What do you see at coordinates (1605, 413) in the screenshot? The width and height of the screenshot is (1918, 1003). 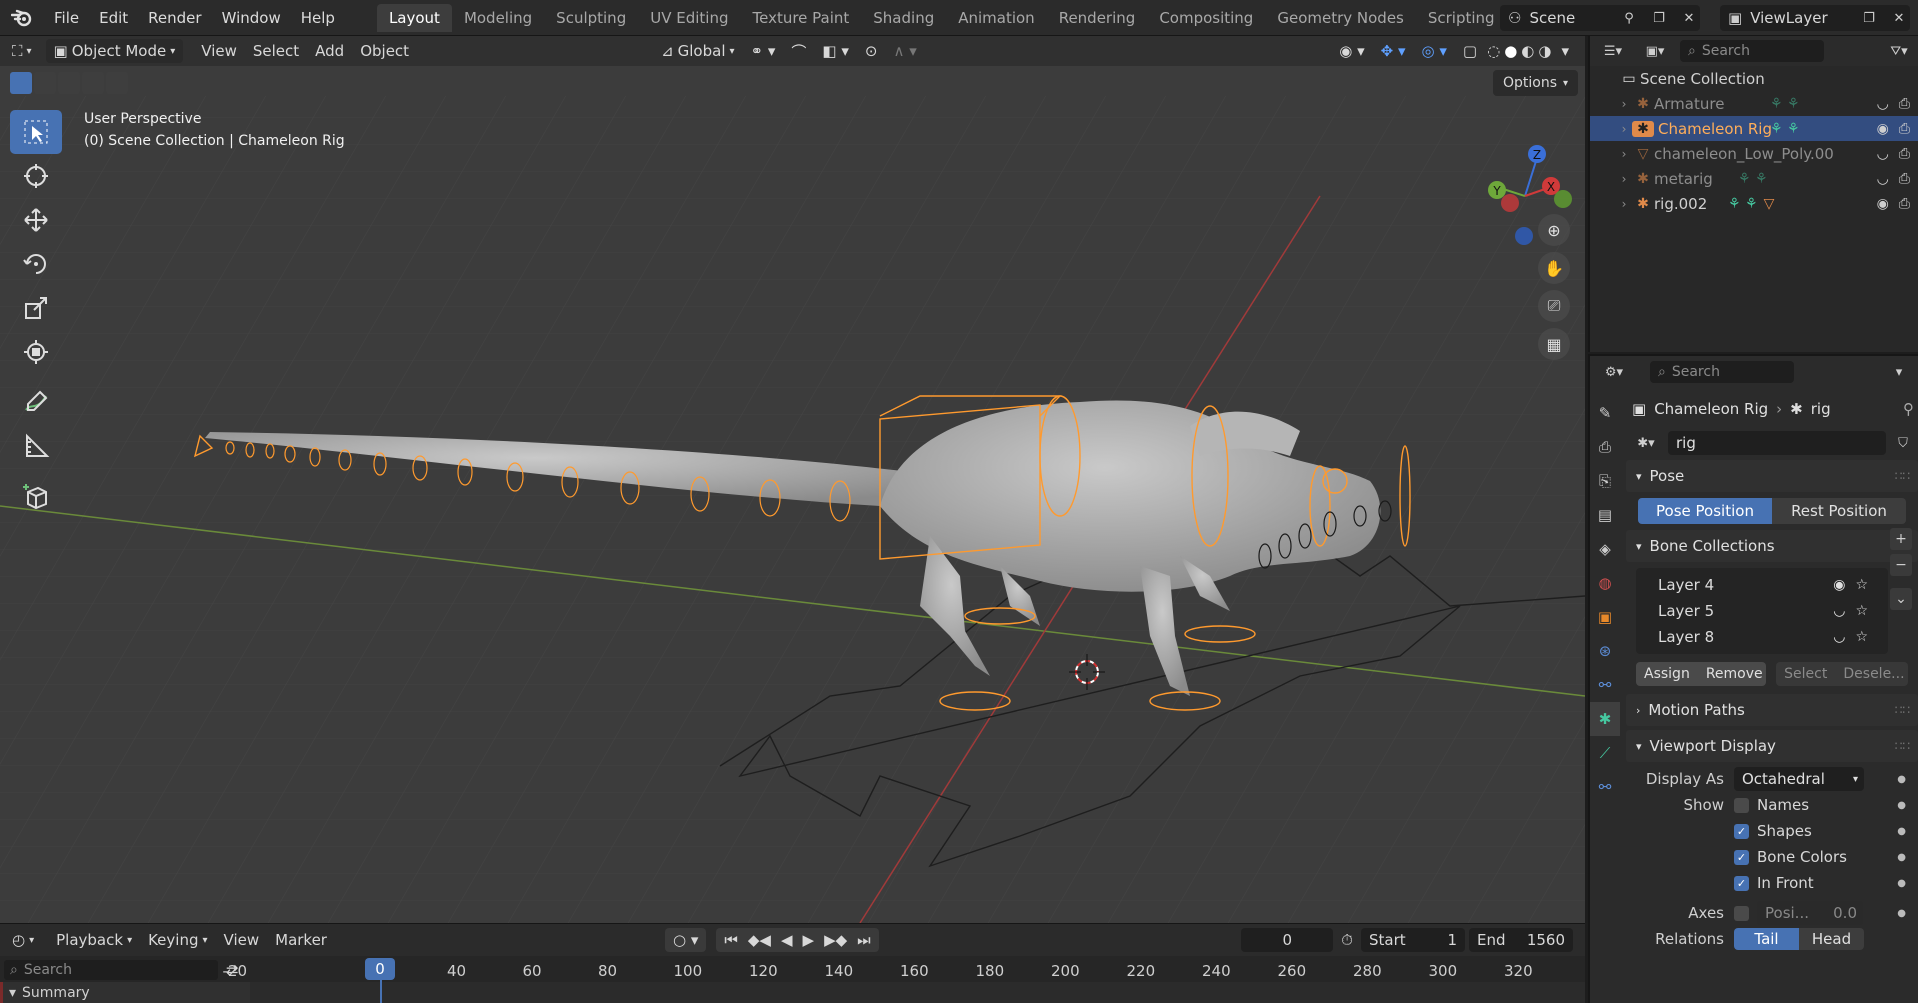 I see `tool-tab-icon: ✎` at bounding box center [1605, 413].